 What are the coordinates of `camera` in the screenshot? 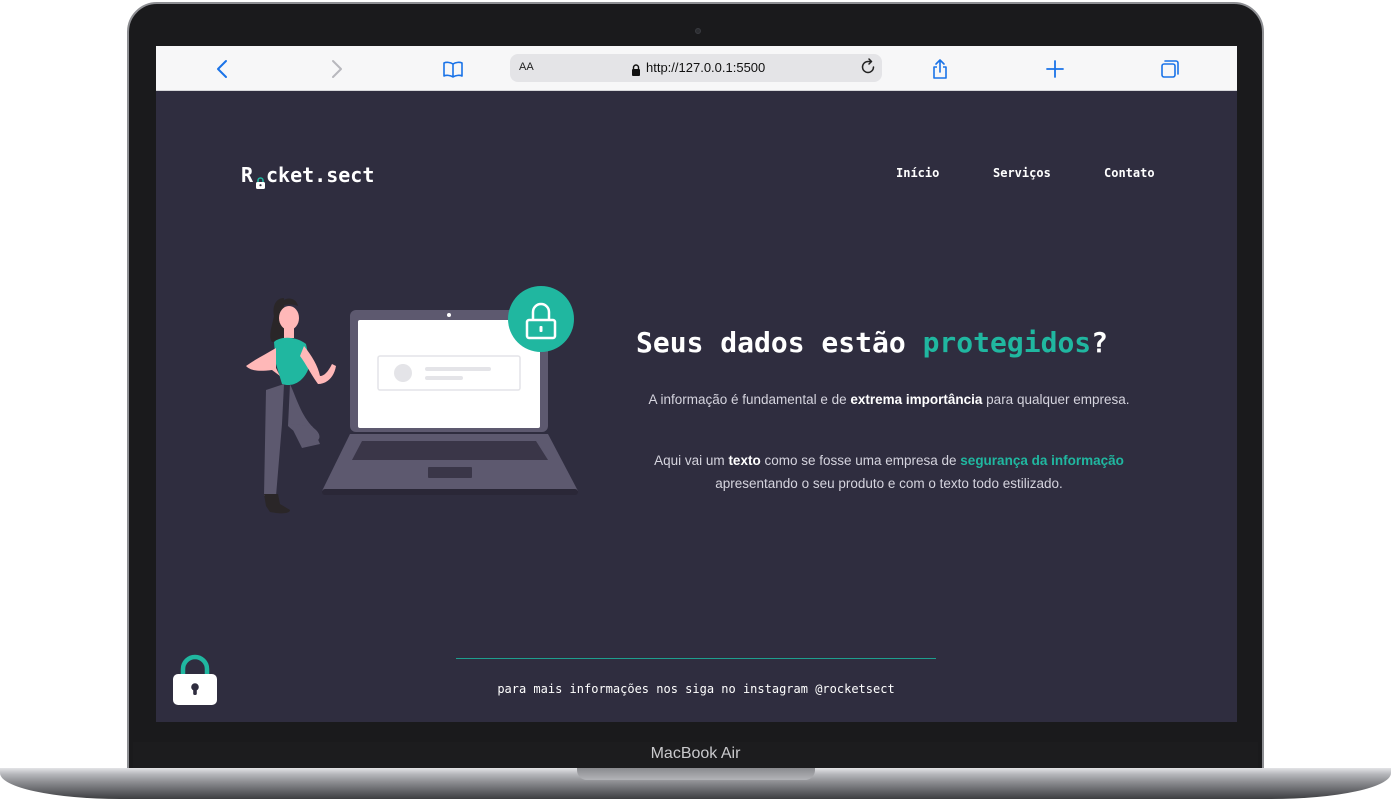 It's located at (698, 31).